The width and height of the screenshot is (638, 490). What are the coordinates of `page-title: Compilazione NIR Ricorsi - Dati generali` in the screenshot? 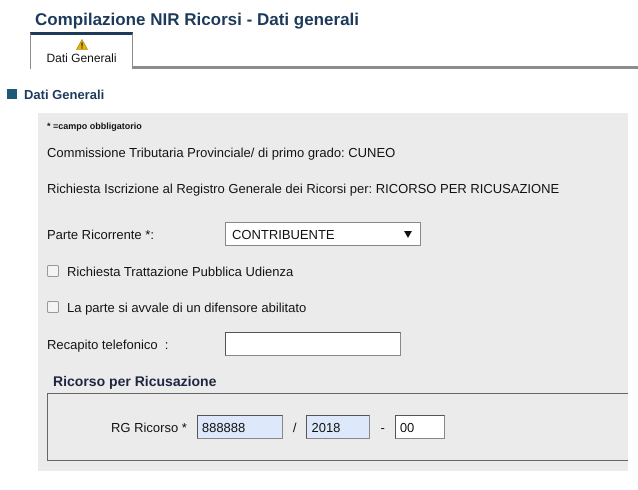 It's located at (197, 20).